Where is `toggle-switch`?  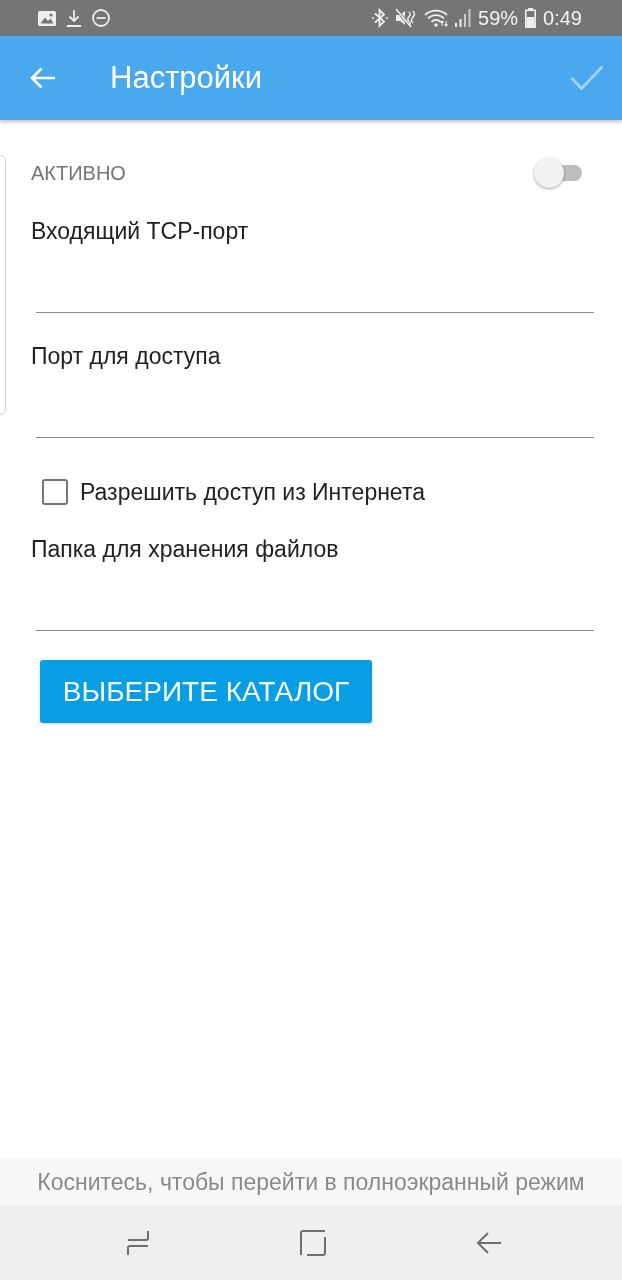 toggle-switch is located at coordinates (558, 173).